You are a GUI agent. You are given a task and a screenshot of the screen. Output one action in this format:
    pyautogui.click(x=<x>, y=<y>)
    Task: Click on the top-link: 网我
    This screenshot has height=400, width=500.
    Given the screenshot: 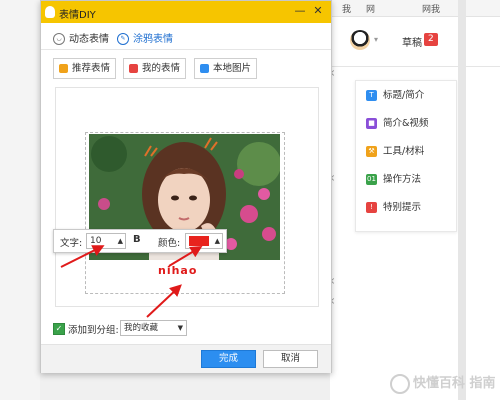 What is the action you would take?
    pyautogui.click(x=431, y=8)
    